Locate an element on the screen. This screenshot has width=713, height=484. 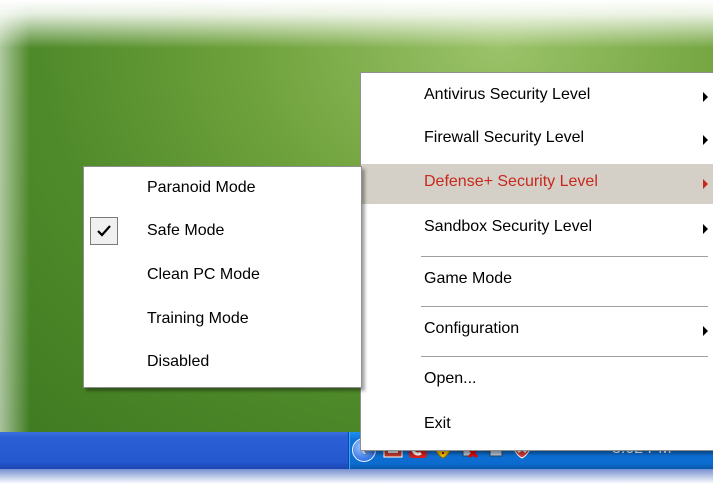
submenu-item-paranoid-mode: Paranoid Mode is located at coordinates (222, 190).